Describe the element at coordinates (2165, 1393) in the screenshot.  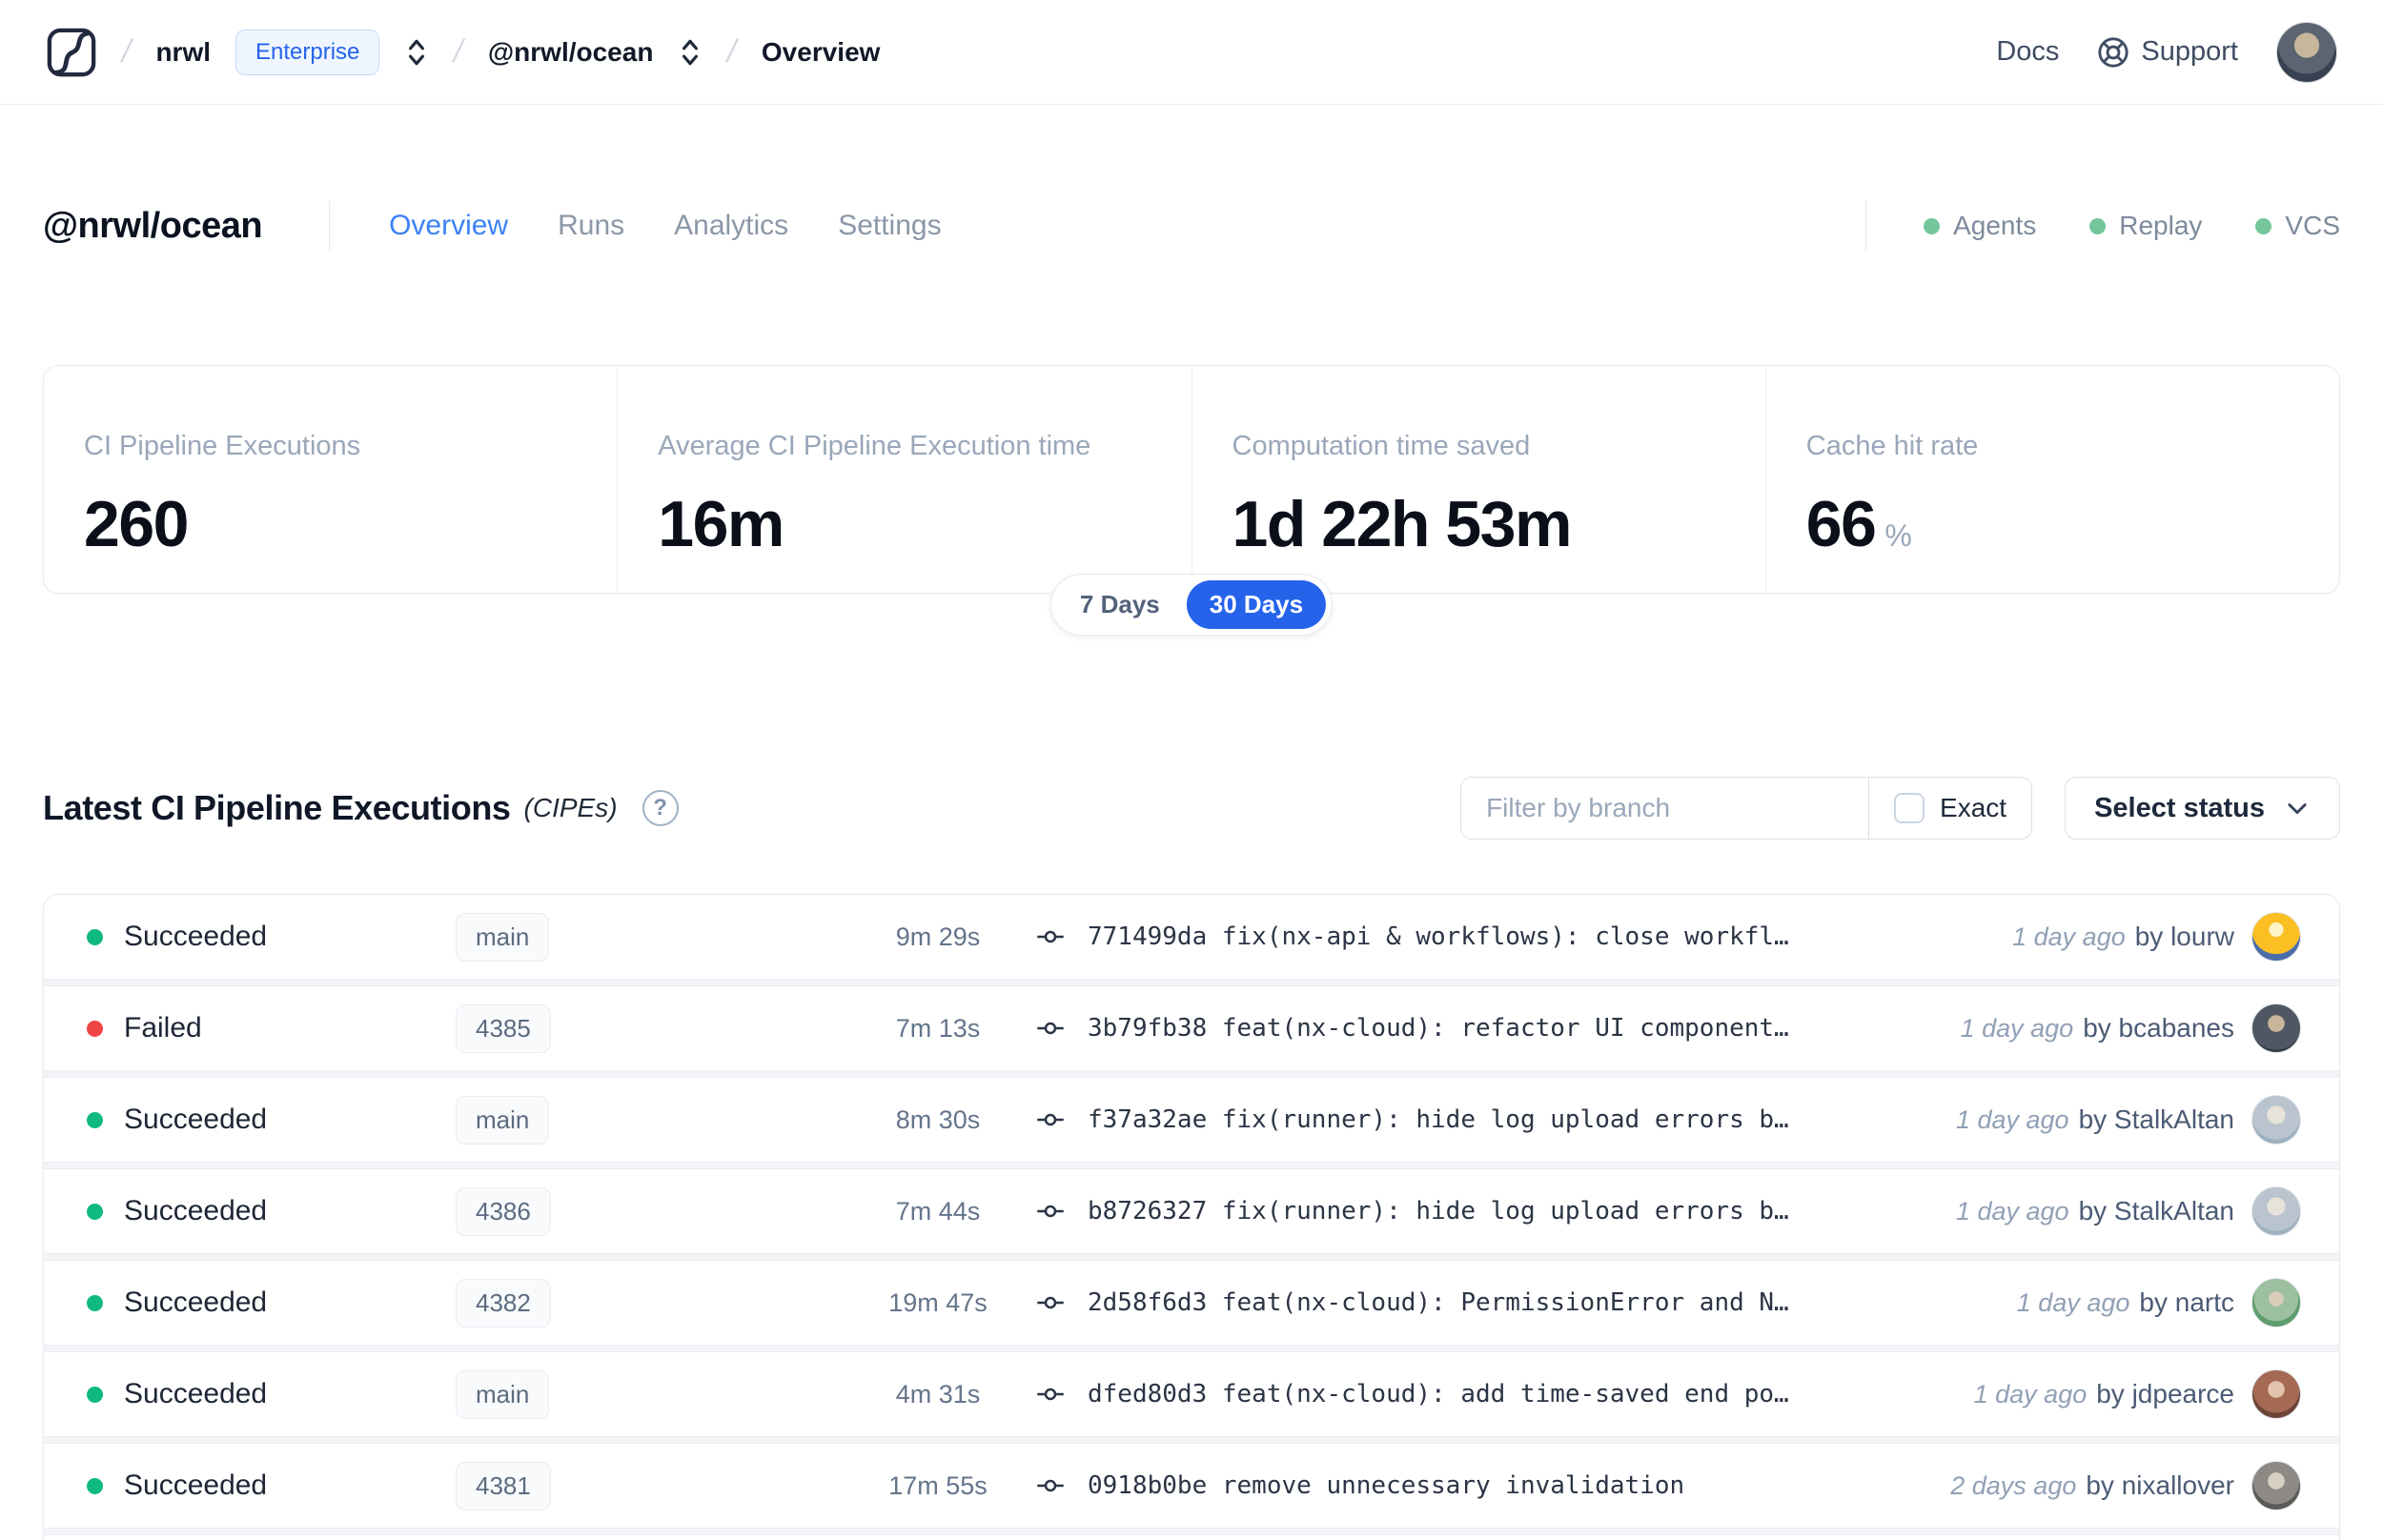
I see `author: by jdpearce` at that location.